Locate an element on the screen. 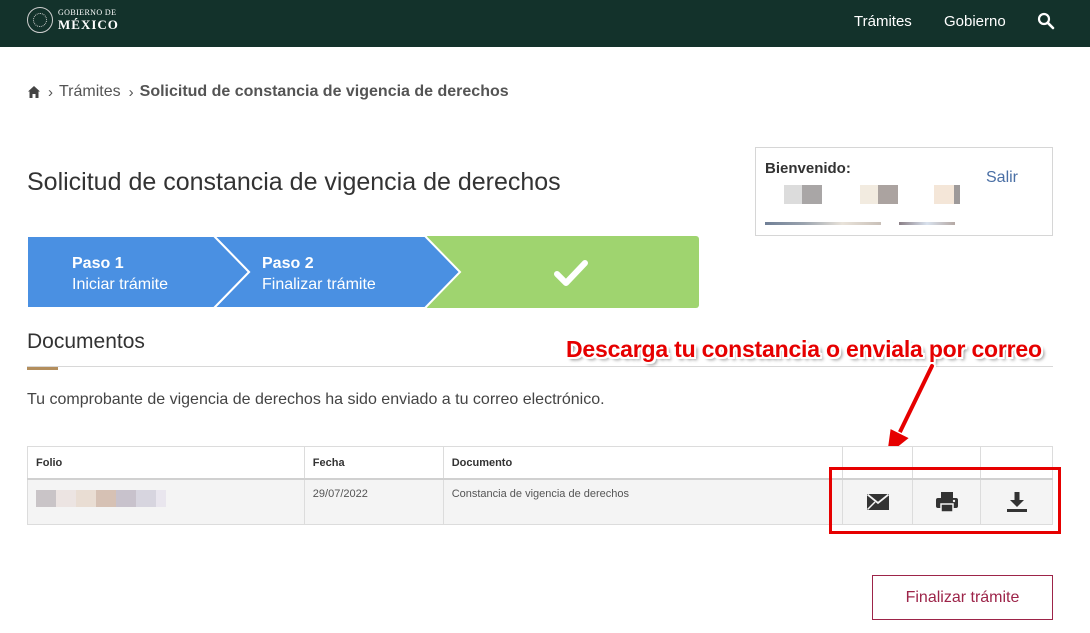 The width and height of the screenshot is (1090, 633). redacted-folio is located at coordinates (166, 498).